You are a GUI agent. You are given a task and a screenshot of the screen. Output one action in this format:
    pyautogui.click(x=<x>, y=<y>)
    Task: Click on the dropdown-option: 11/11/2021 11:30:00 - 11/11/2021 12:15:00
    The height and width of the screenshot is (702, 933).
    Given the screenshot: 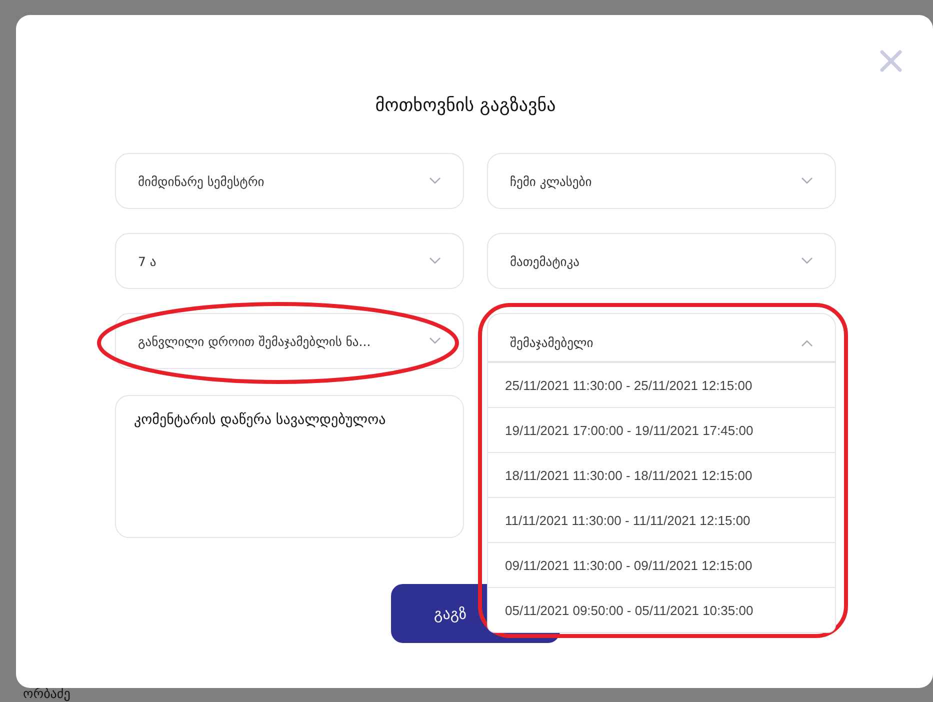 What is the action you would take?
    pyautogui.click(x=661, y=519)
    